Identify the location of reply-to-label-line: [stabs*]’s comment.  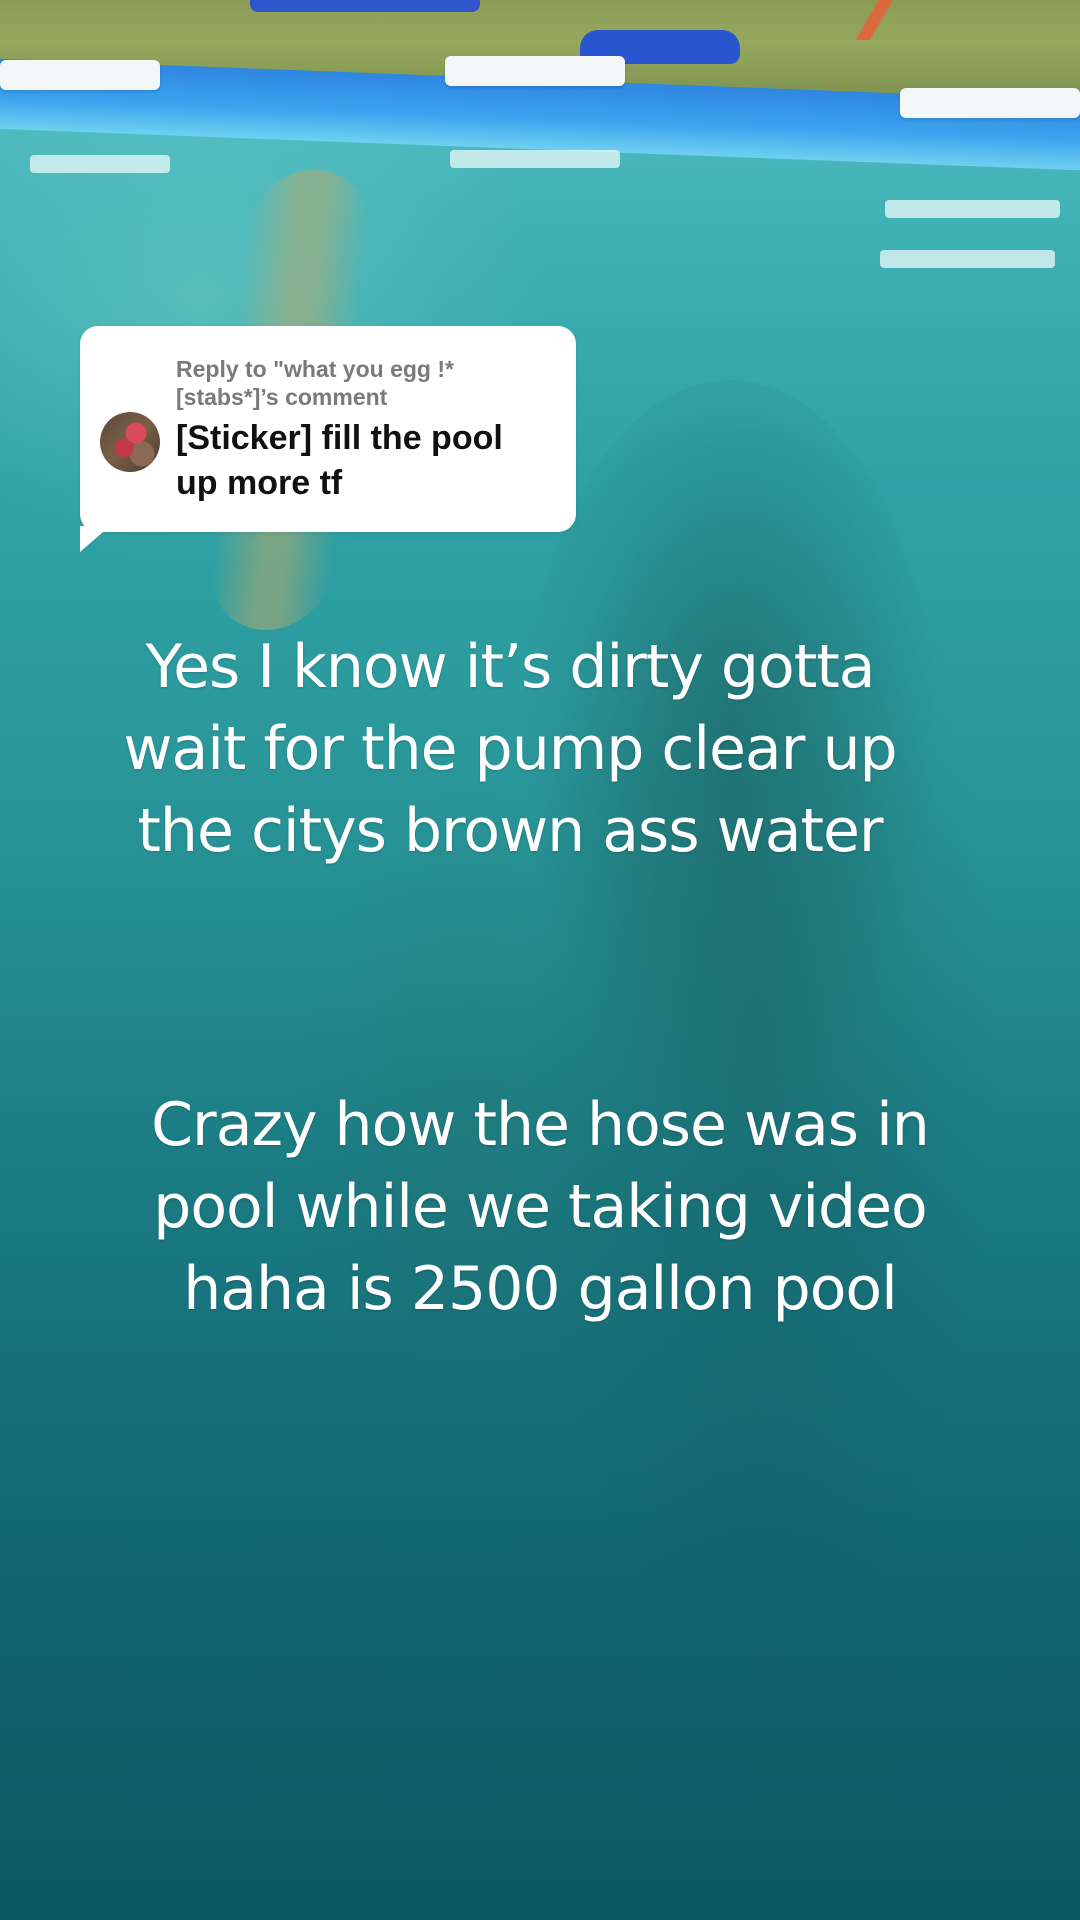
(282, 397).